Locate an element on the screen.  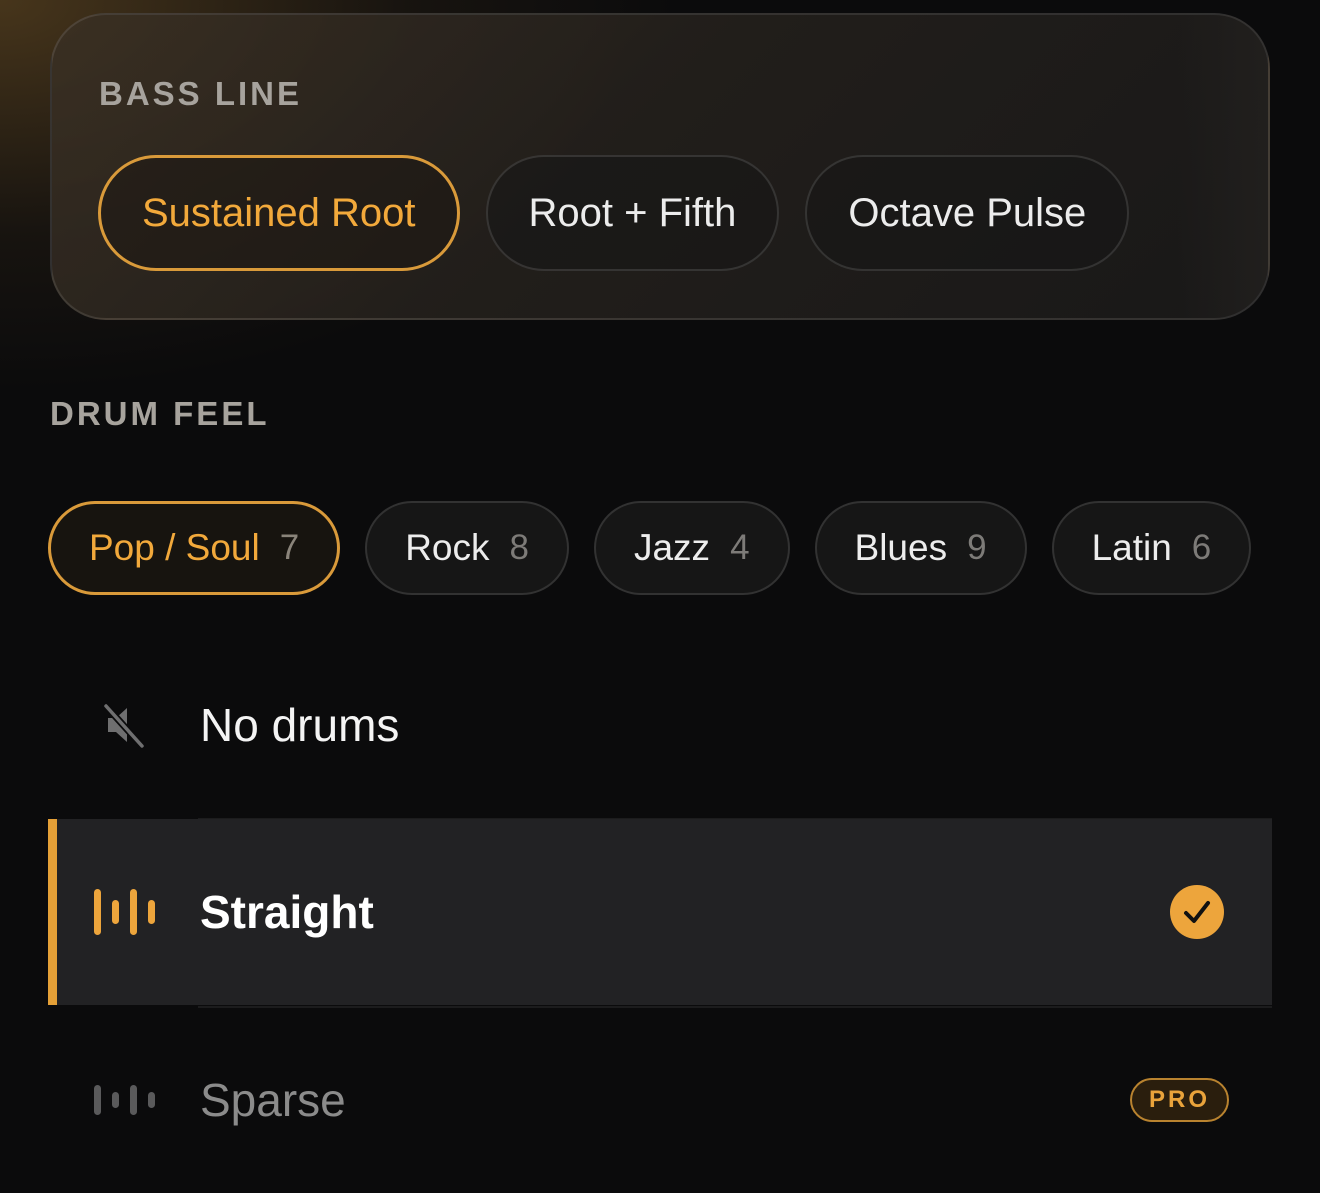
genre-tab-count: 6 is located at coordinates (1201, 547).